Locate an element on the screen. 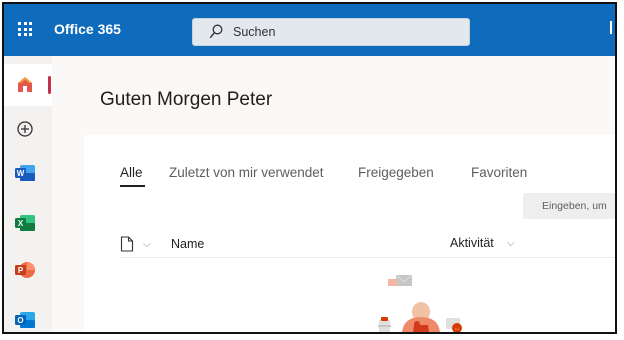 The width and height of the screenshot is (624, 340). topbar-clipped-item is located at coordinates (611, 27).